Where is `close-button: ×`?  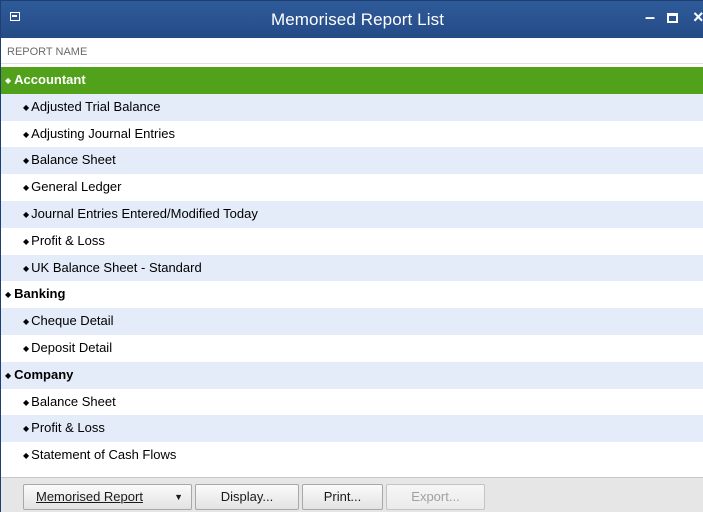 close-button: × is located at coordinates (698, 17).